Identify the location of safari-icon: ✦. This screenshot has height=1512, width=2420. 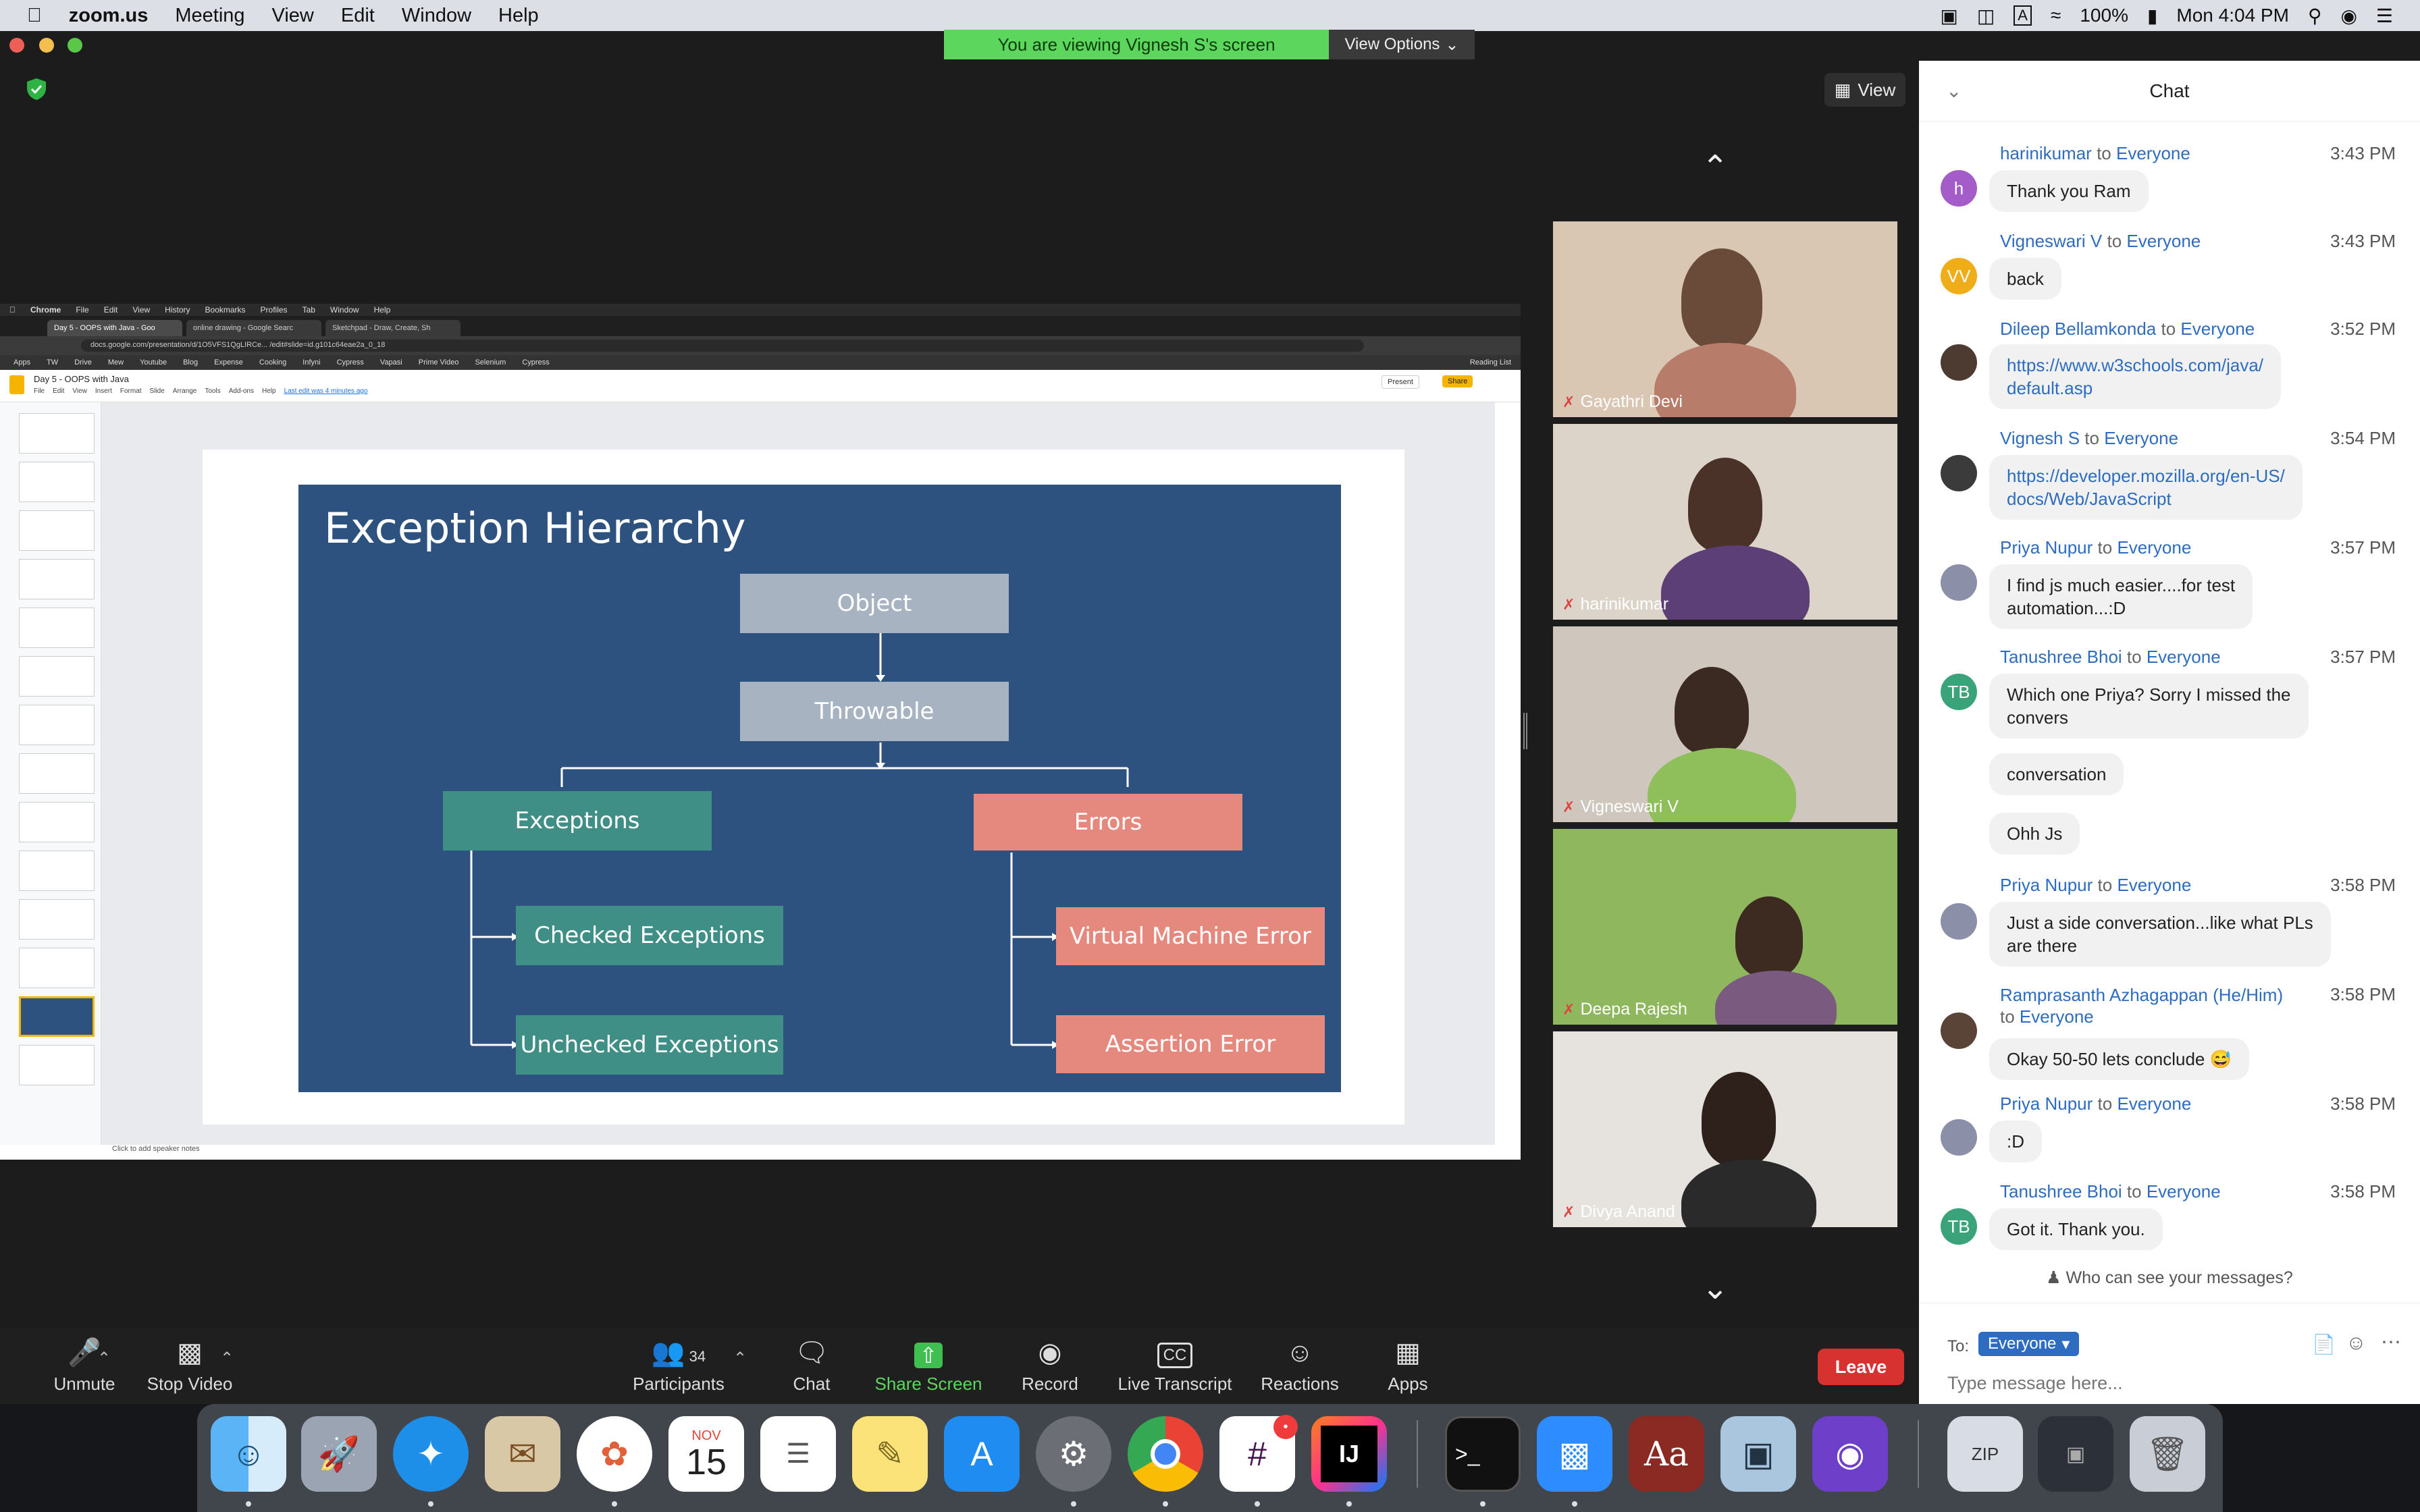
(431, 1454).